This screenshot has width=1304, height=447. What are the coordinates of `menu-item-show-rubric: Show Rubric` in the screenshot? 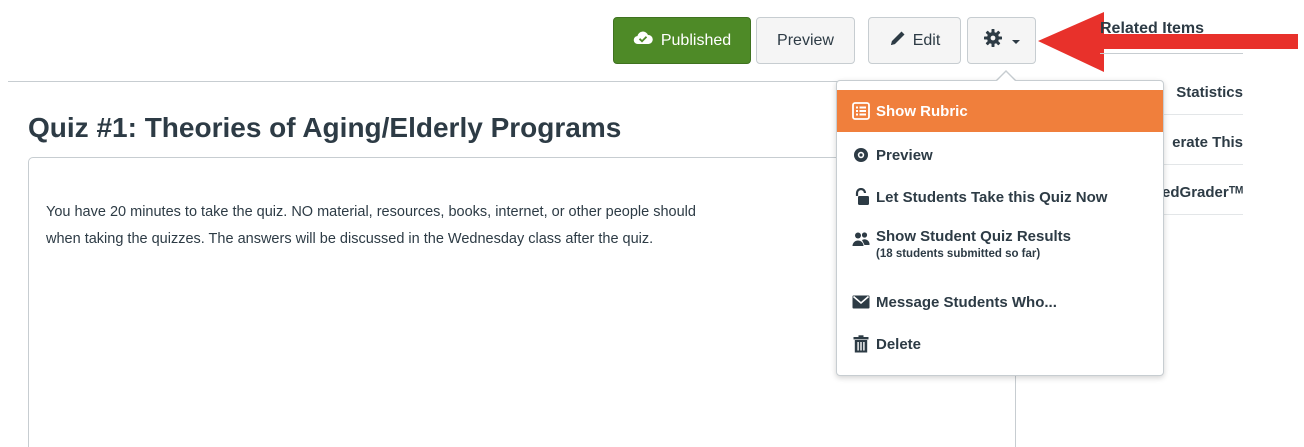 It's located at (1000, 111).